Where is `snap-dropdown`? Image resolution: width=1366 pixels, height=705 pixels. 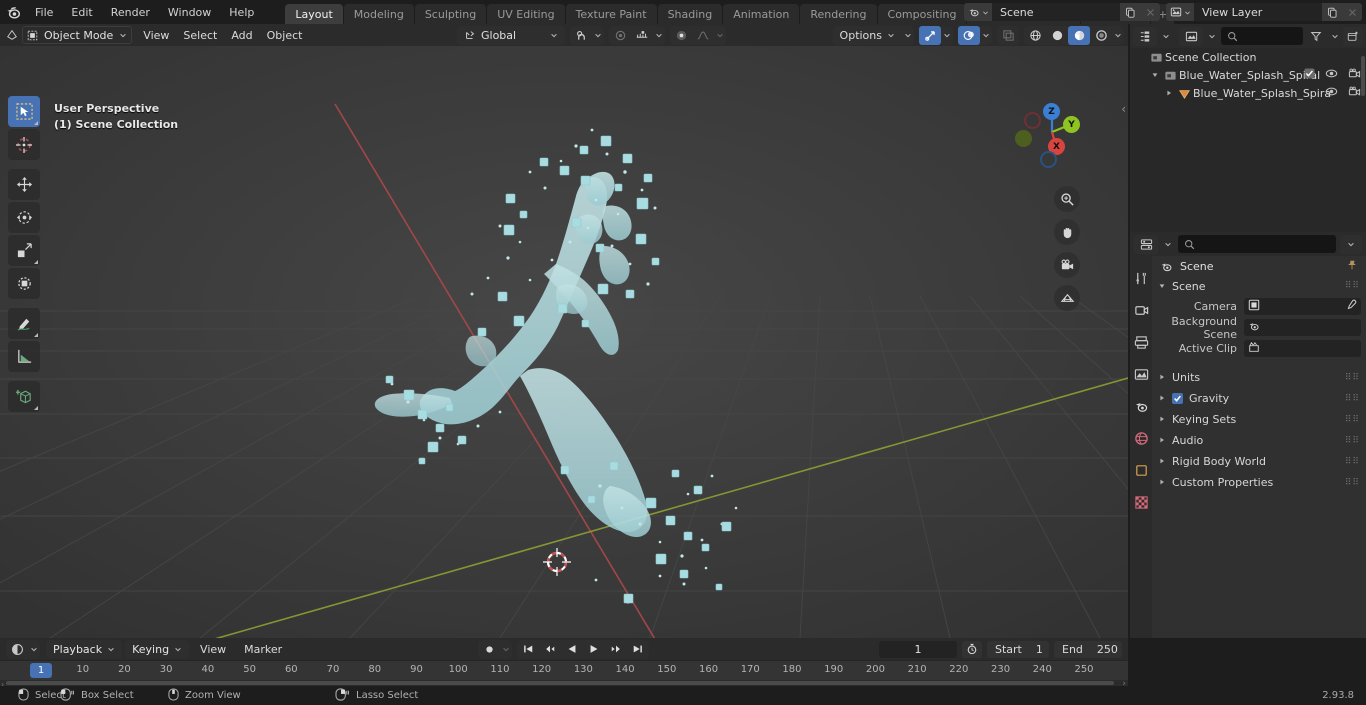
snap-dropdown is located at coordinates (598, 35).